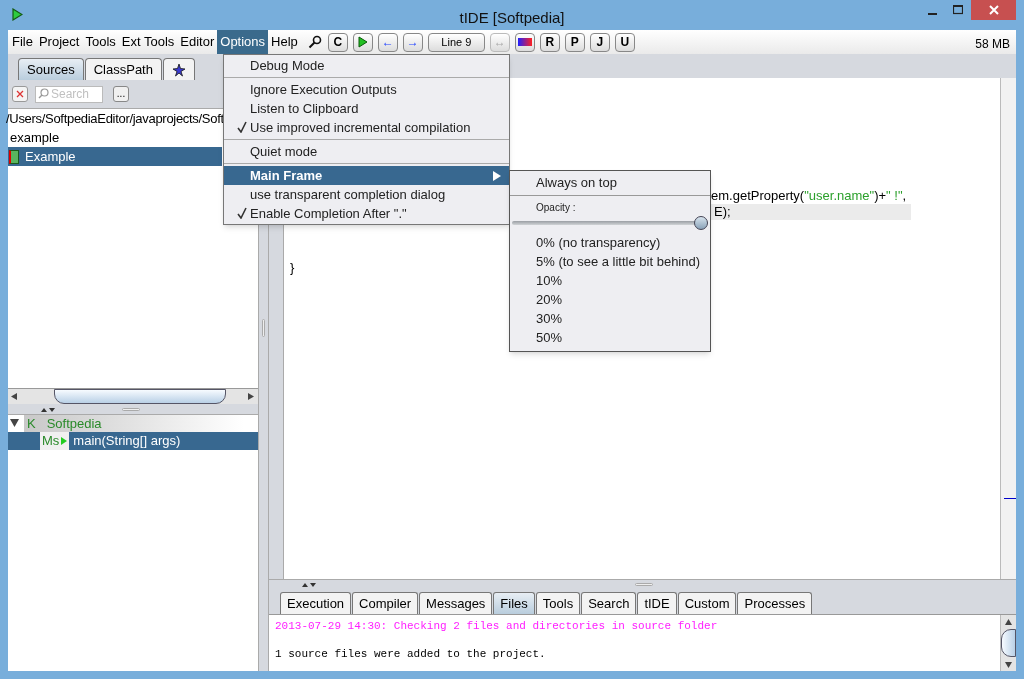 The width and height of the screenshot is (1024, 679). What do you see at coordinates (366, 151) in the screenshot?
I see `menu-item: Quiet mode` at bounding box center [366, 151].